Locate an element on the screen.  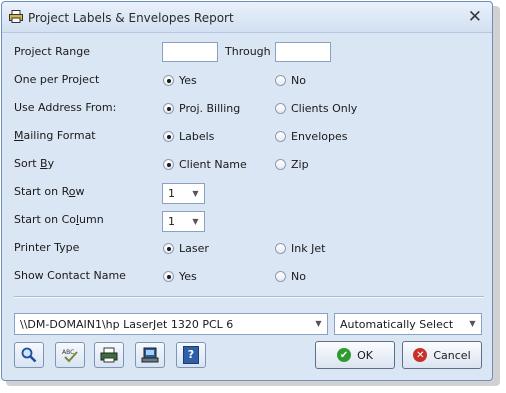
cancel-button: ✕ Cancel is located at coordinates (442, 355).